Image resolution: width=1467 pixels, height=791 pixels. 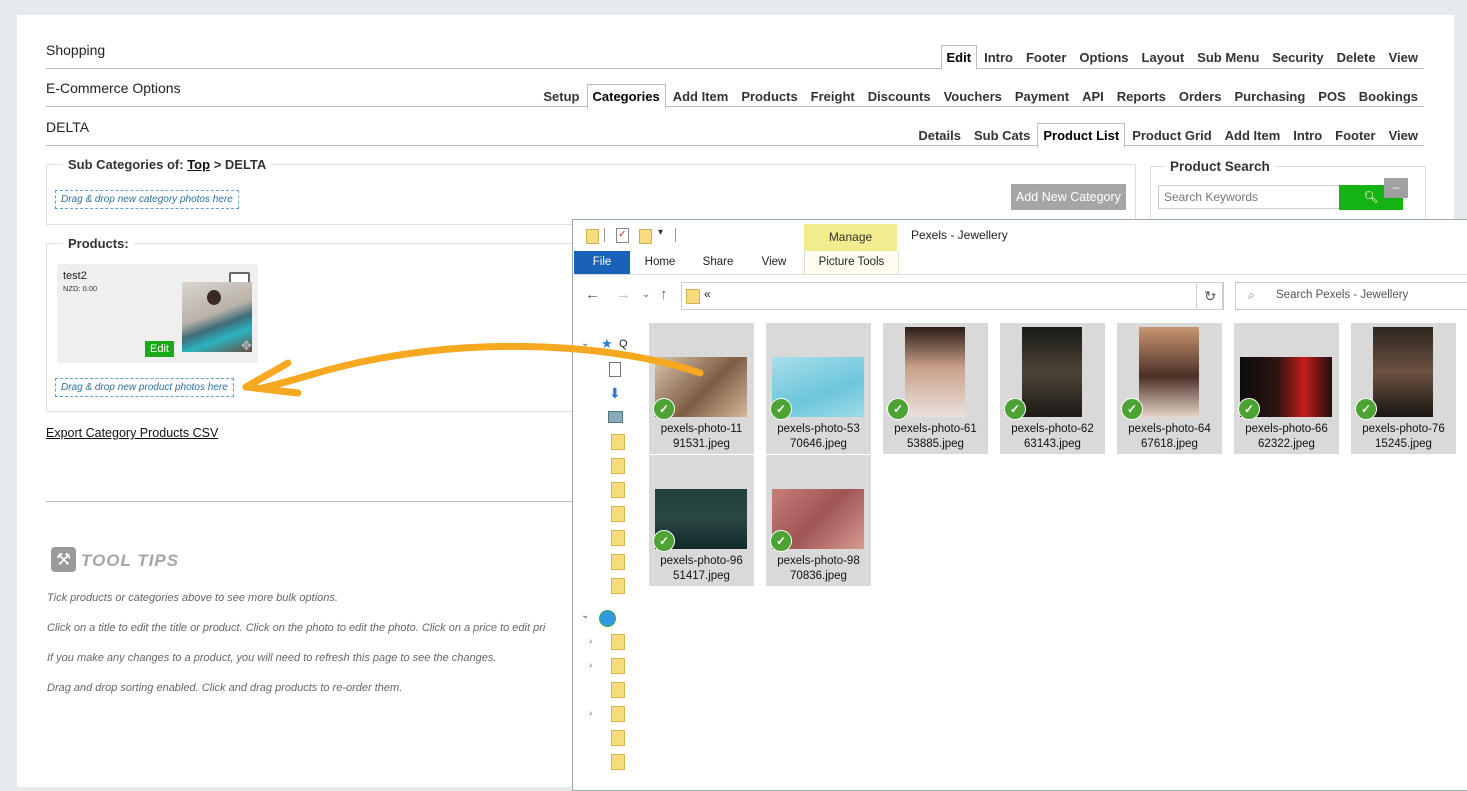 I want to click on tab-orders: Orders, so click(x=1200, y=96).